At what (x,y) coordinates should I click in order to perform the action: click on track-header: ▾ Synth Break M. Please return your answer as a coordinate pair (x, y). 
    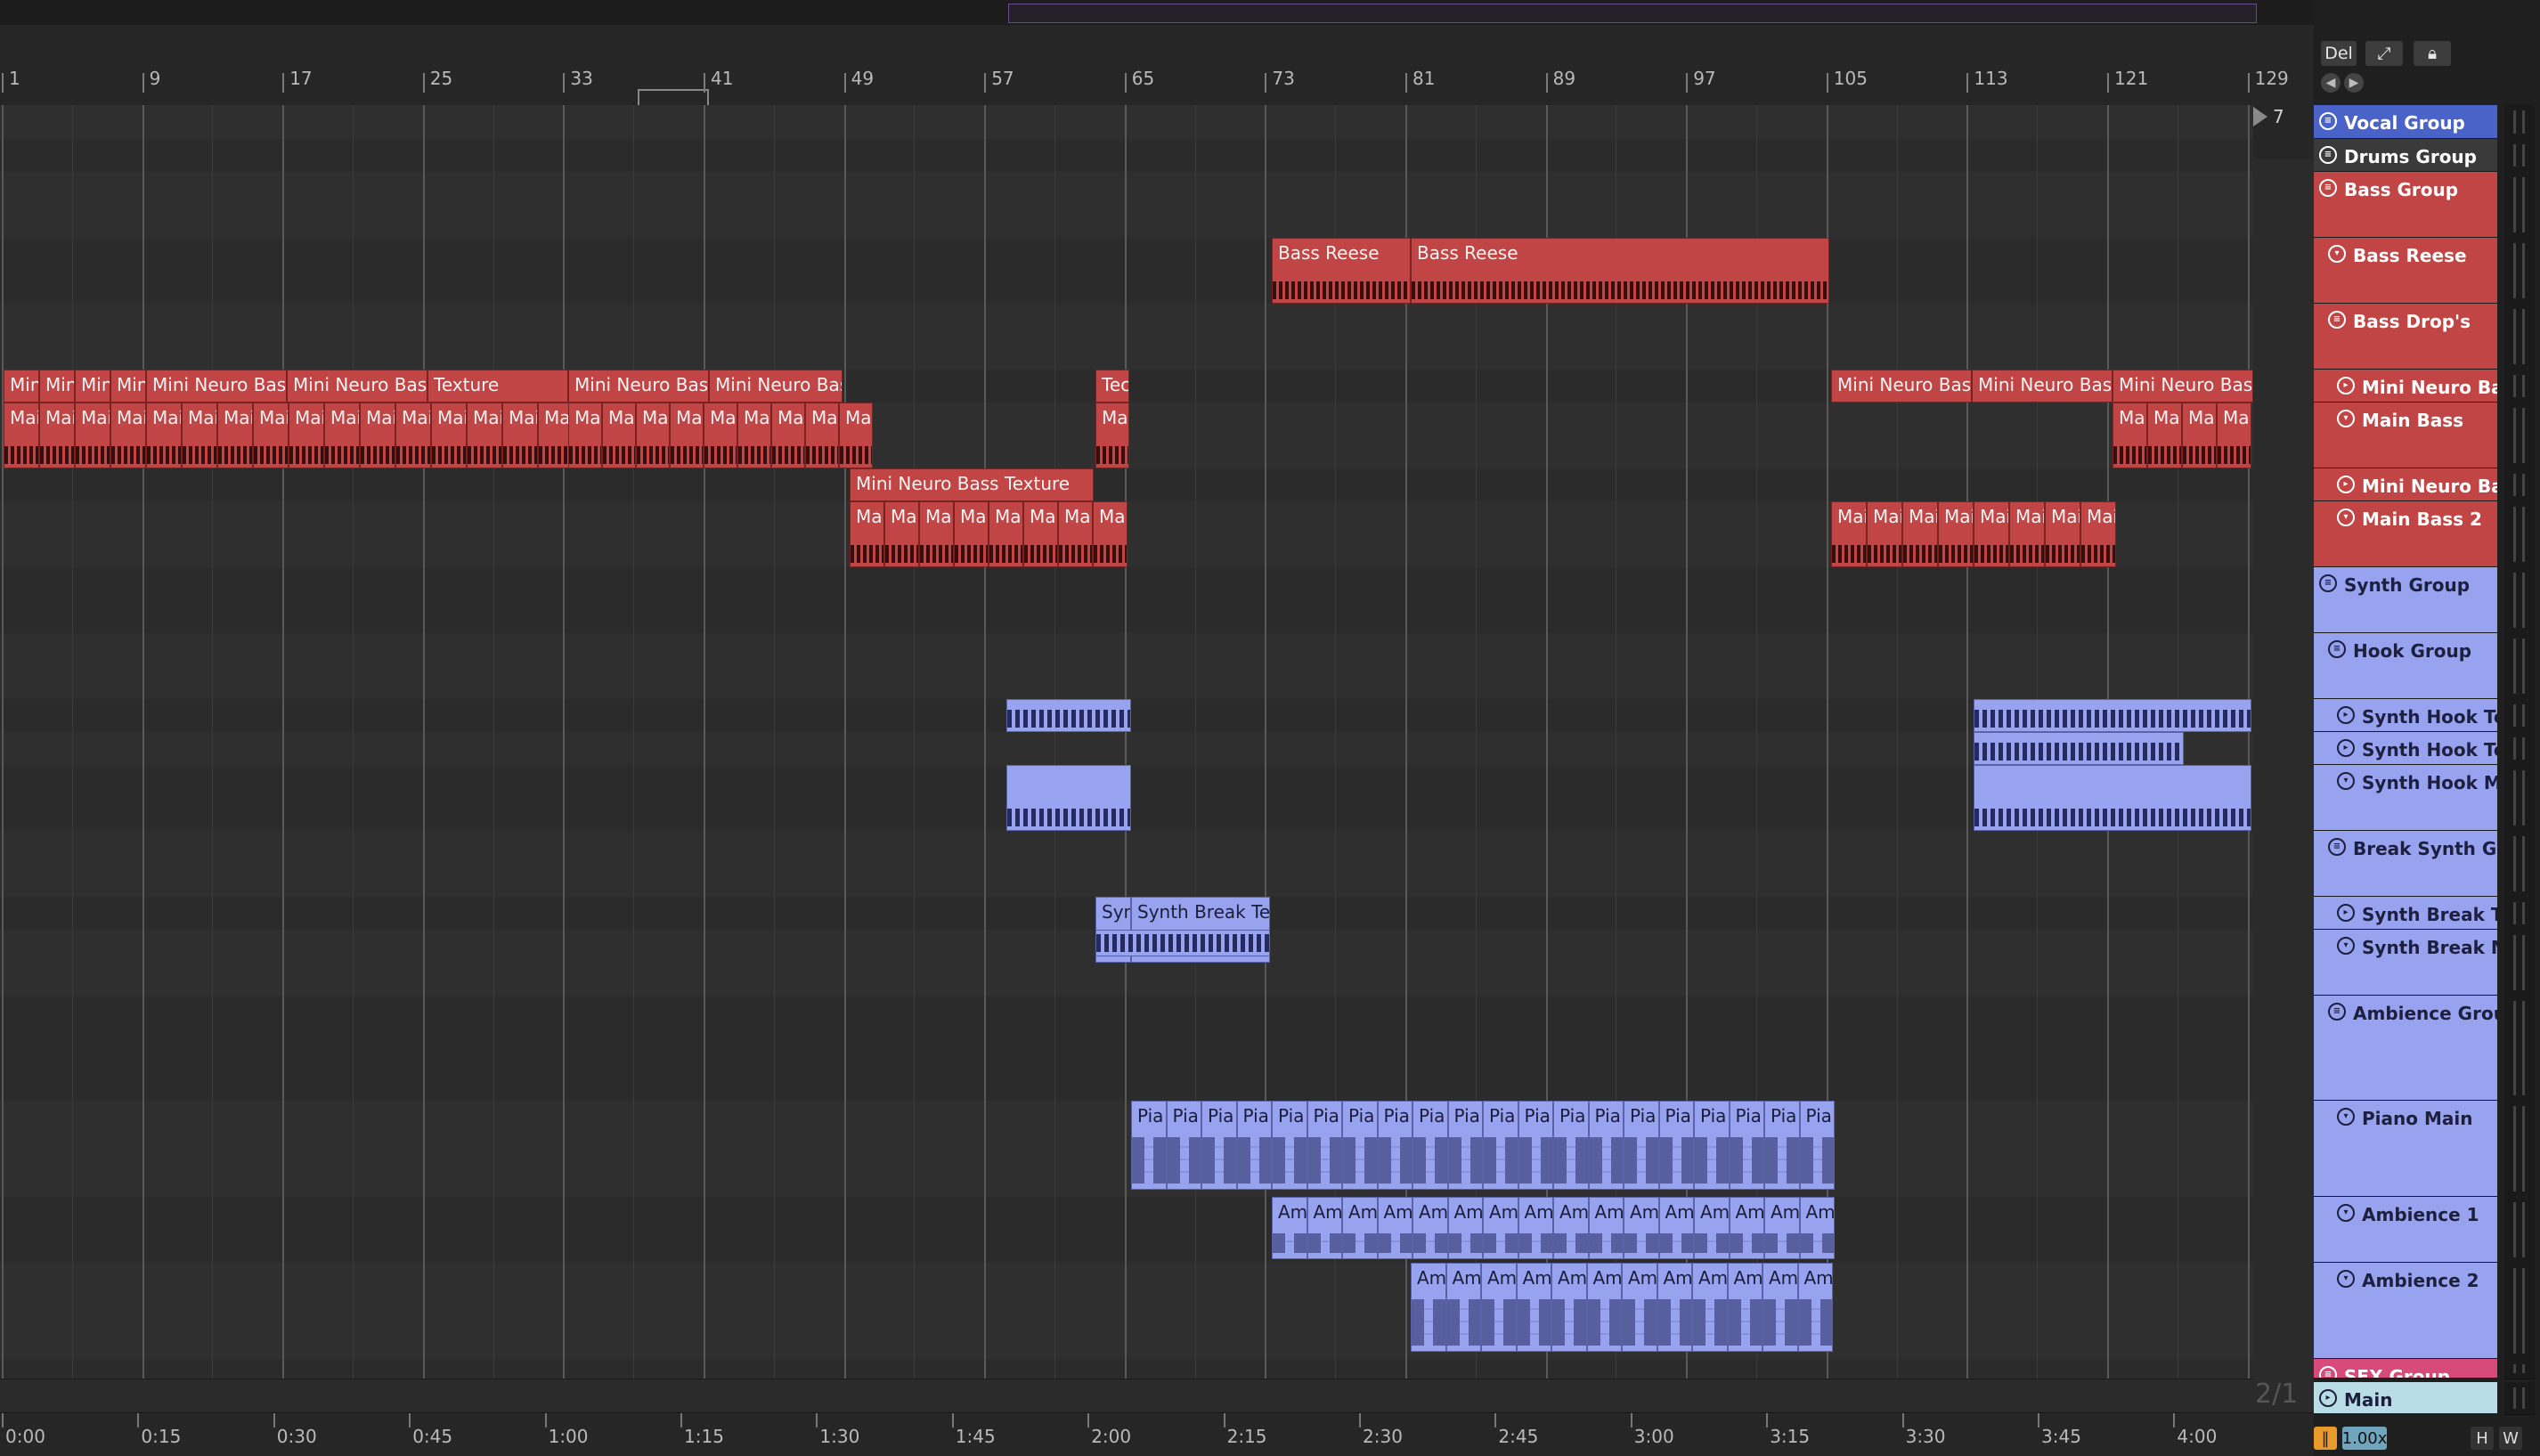
    Looking at the image, I should click on (2405, 963).